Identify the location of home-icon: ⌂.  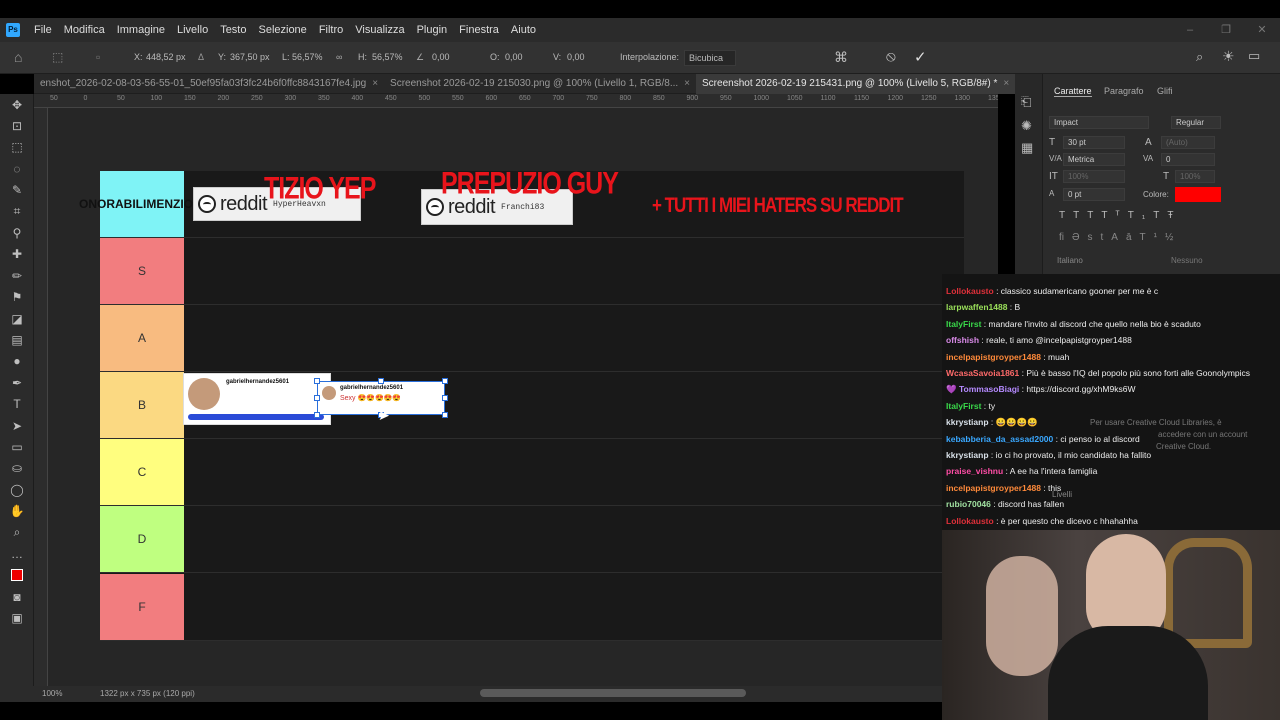
(18, 57).